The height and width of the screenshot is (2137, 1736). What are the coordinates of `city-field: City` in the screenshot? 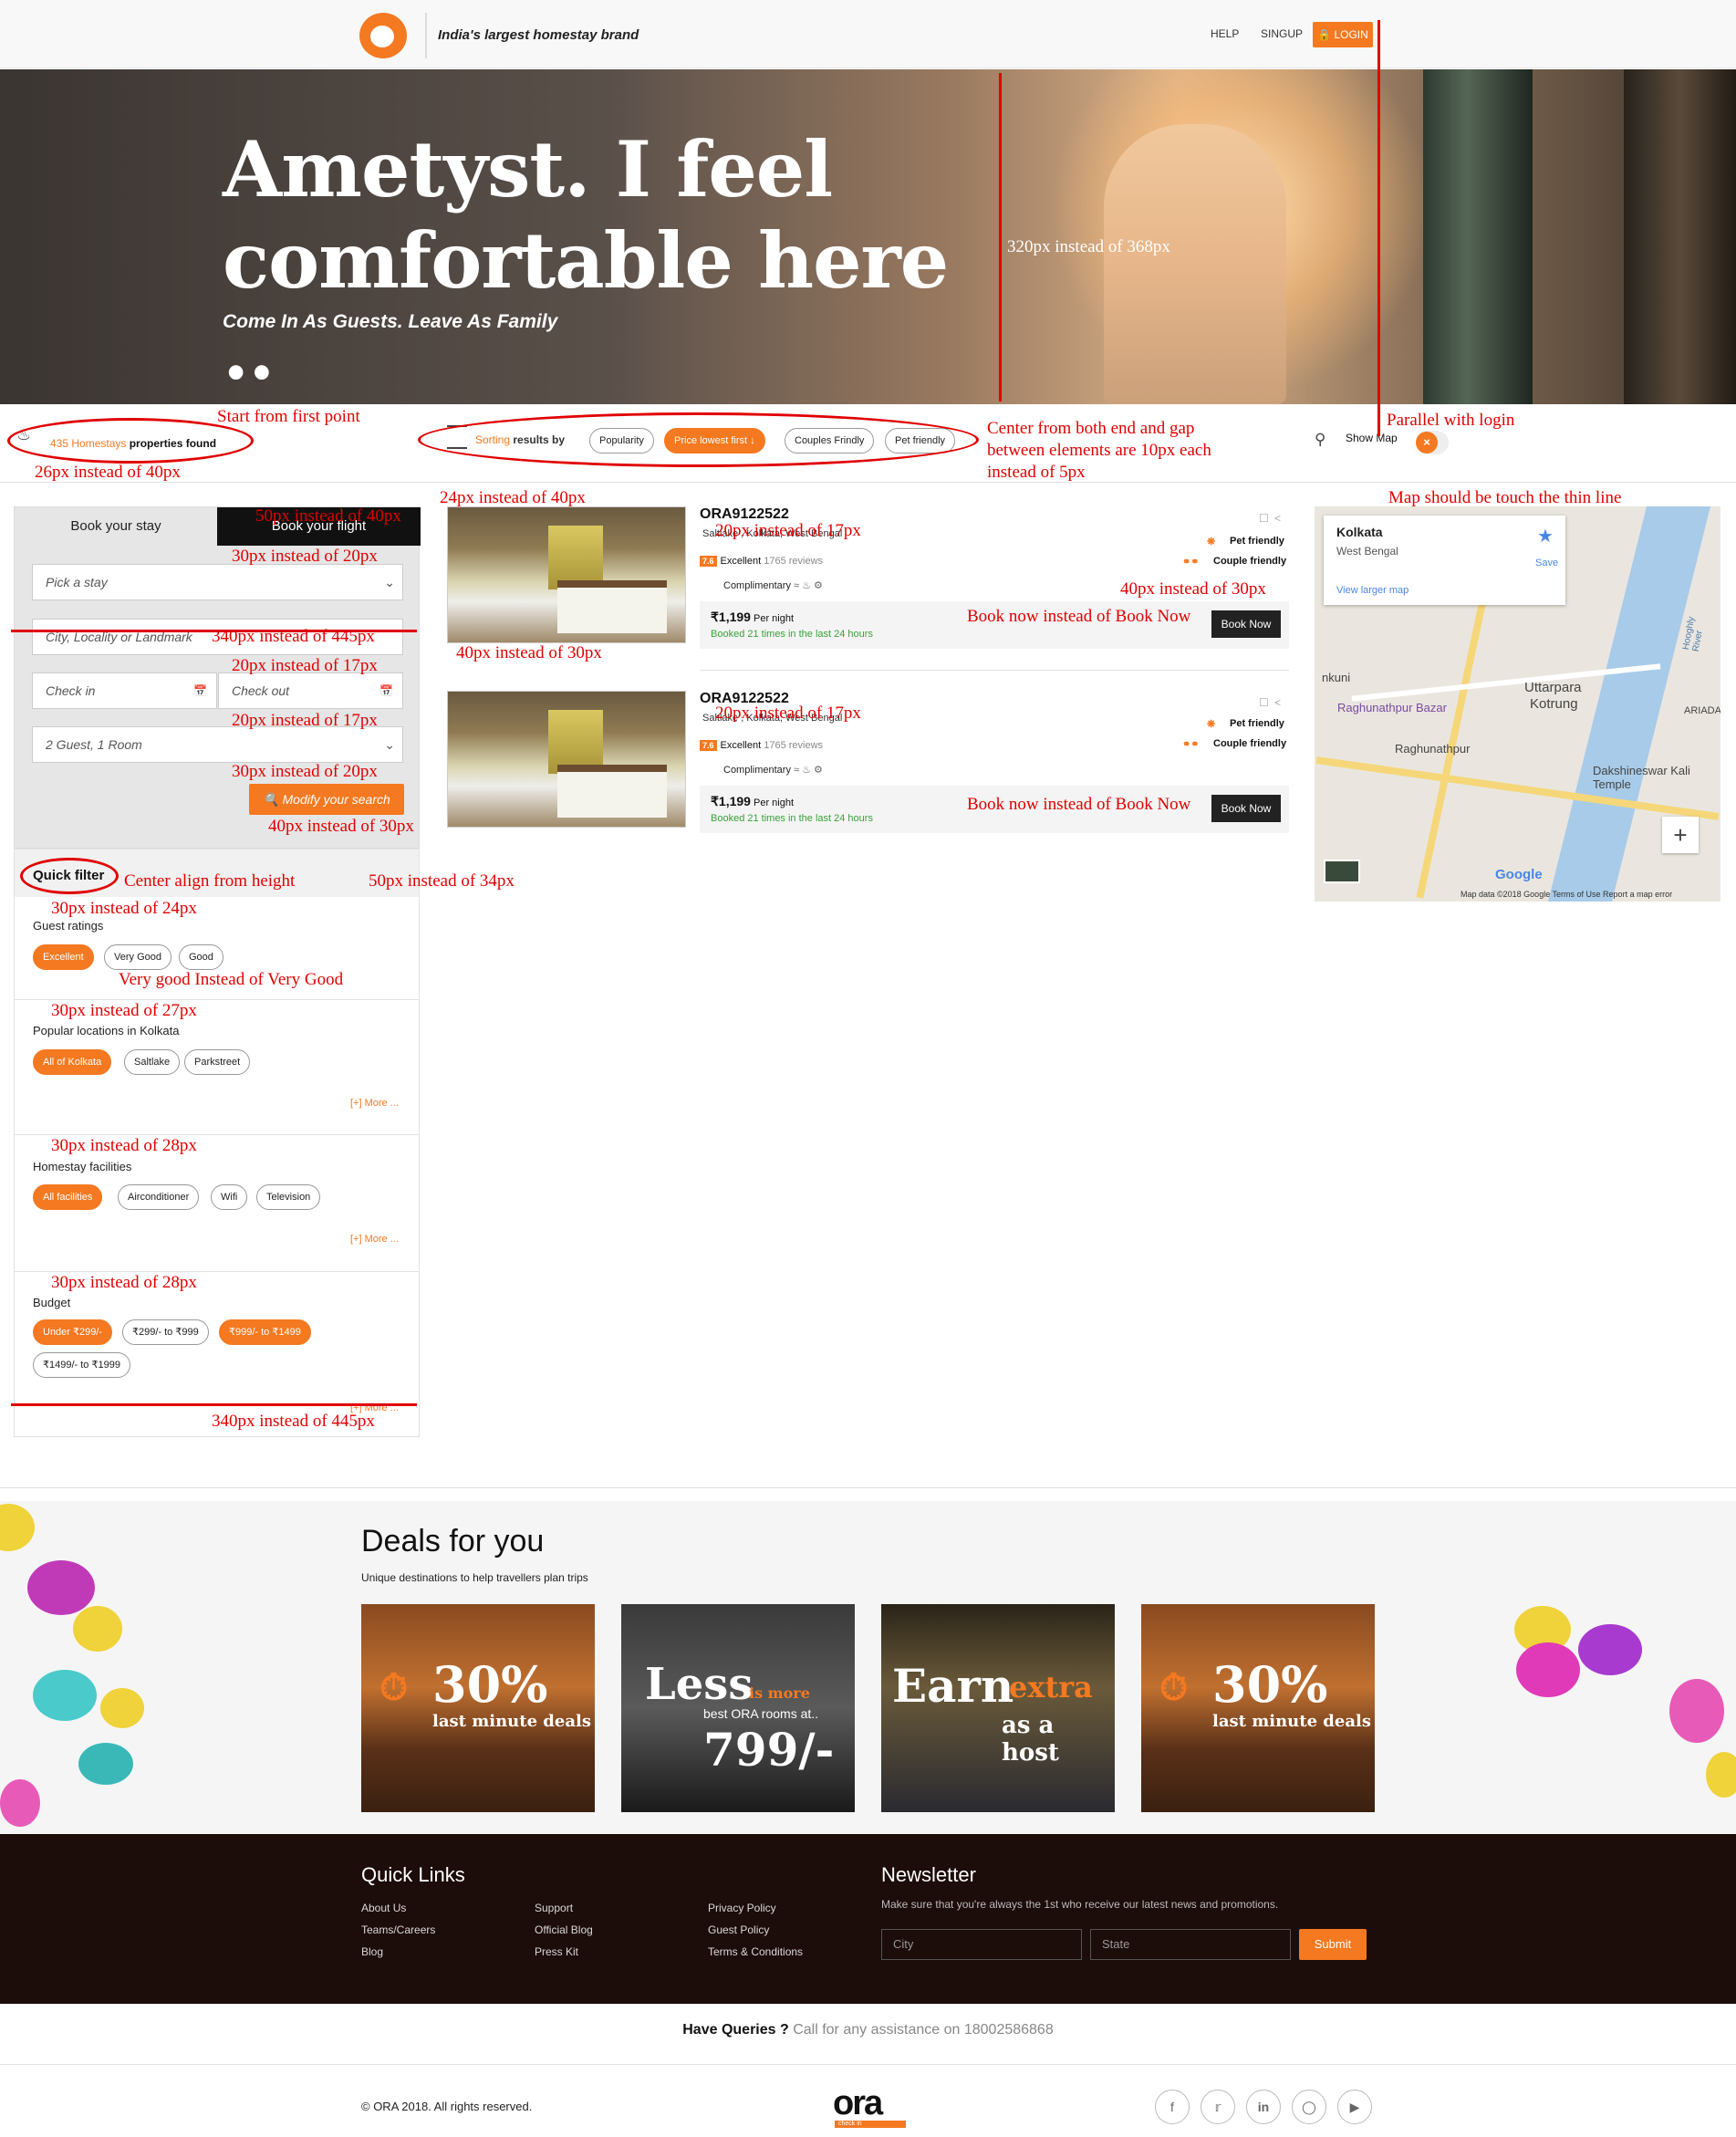 It's located at (981, 1945).